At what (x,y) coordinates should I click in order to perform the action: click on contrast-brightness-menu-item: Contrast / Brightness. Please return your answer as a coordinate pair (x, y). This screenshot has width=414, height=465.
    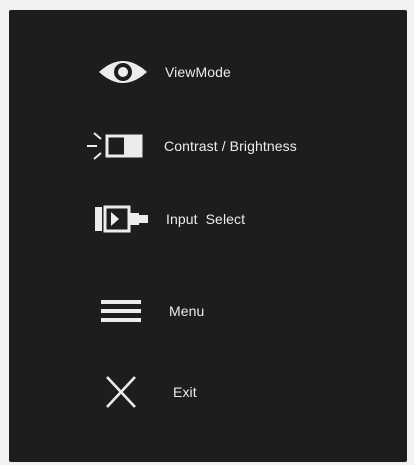
    Looking at the image, I should click on (208, 146).